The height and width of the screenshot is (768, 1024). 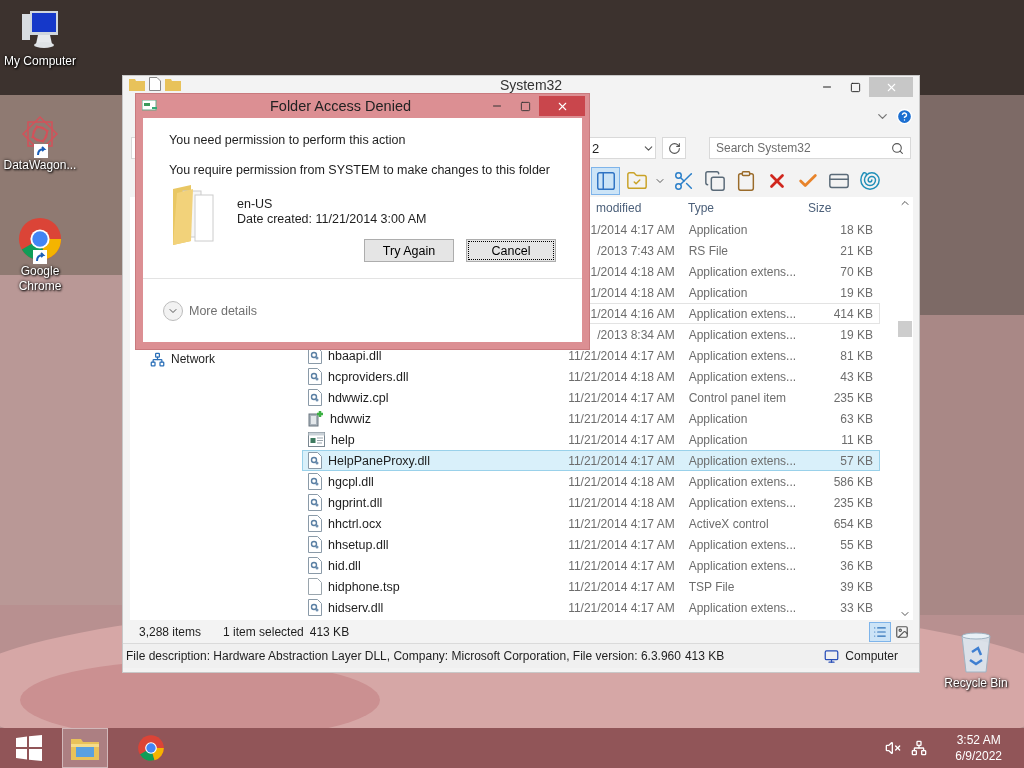 What do you see at coordinates (810, 148) in the screenshot?
I see `search-field: Search System32` at bounding box center [810, 148].